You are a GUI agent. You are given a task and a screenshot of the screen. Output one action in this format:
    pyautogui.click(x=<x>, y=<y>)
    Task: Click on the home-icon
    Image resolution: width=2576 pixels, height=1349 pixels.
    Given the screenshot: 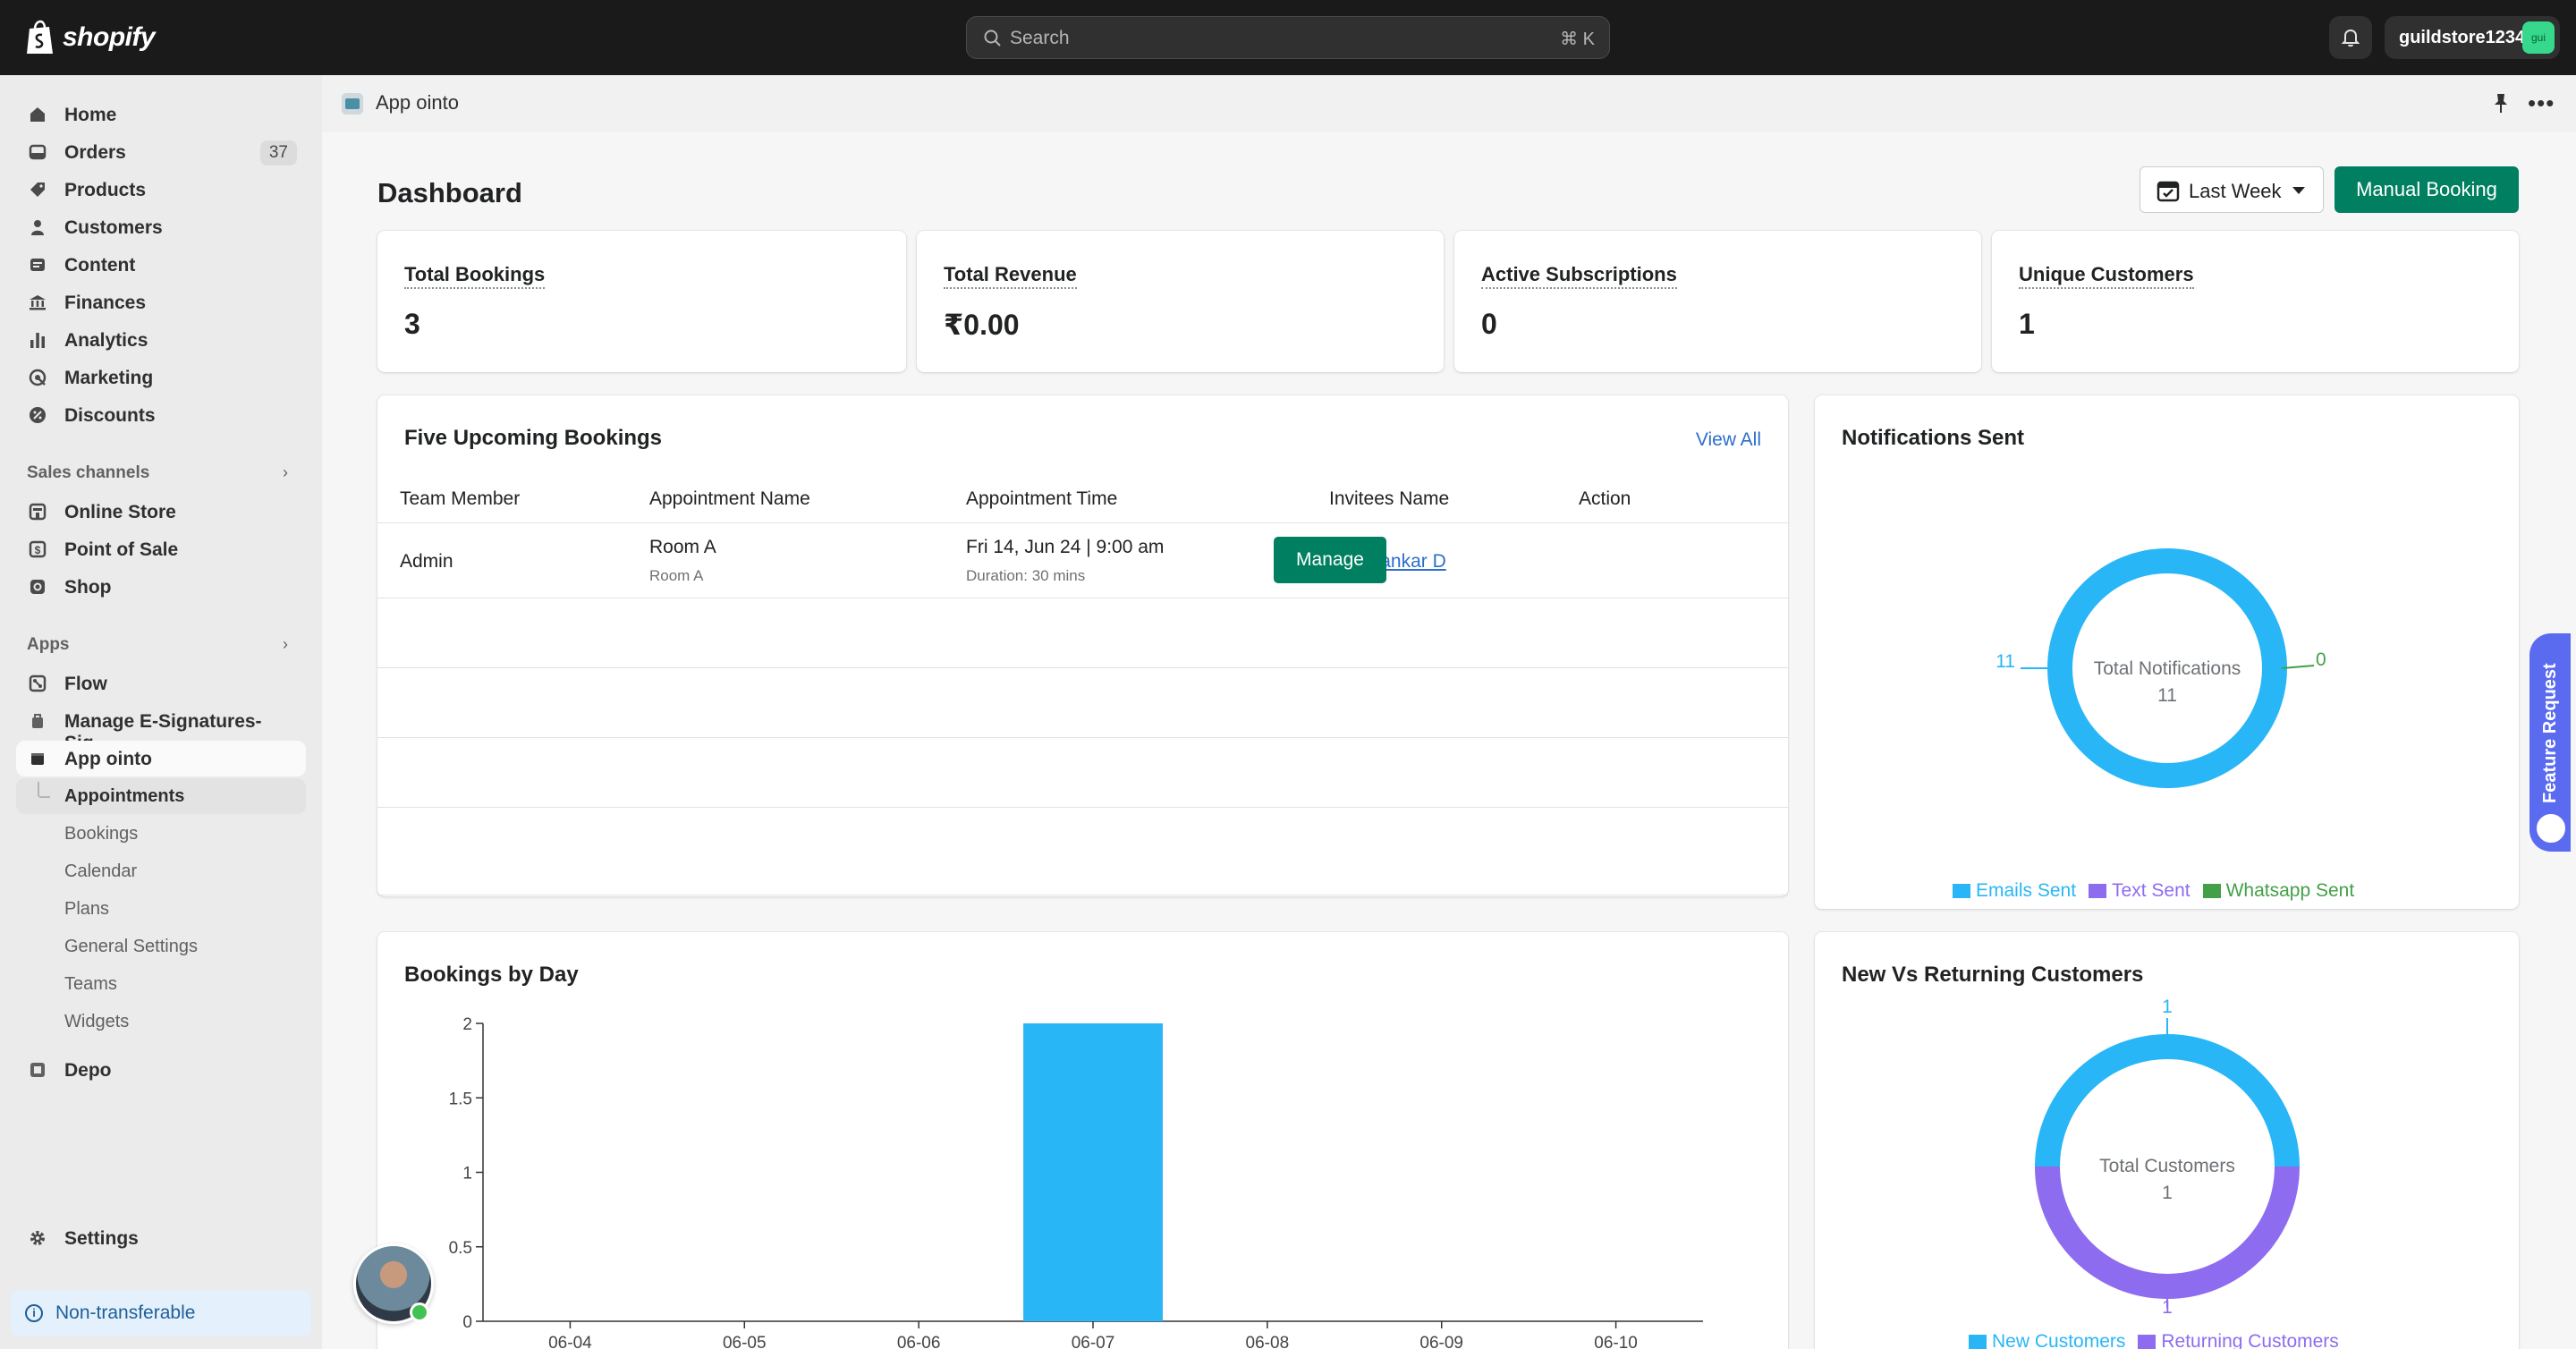 What is the action you would take?
    pyautogui.click(x=37, y=114)
    